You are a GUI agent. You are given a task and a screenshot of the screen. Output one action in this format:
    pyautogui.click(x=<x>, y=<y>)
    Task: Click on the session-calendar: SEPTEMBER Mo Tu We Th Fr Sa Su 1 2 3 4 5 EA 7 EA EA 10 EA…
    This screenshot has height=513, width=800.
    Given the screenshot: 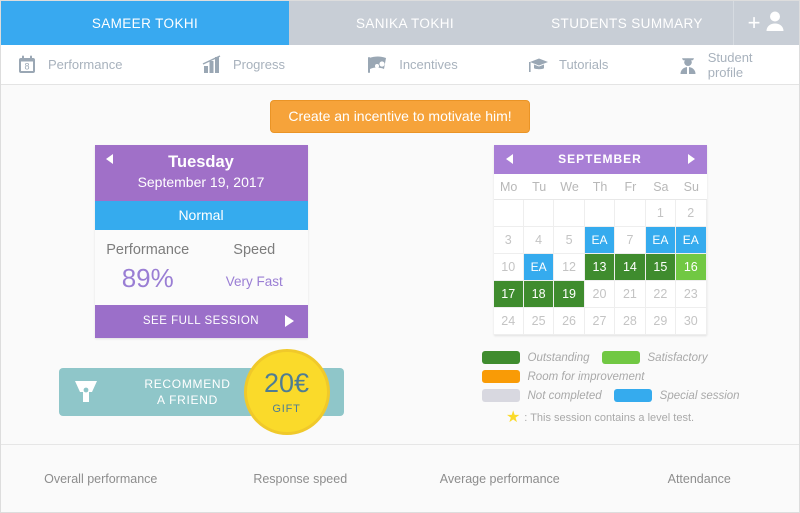 What is the action you would take?
    pyautogui.click(x=600, y=240)
    